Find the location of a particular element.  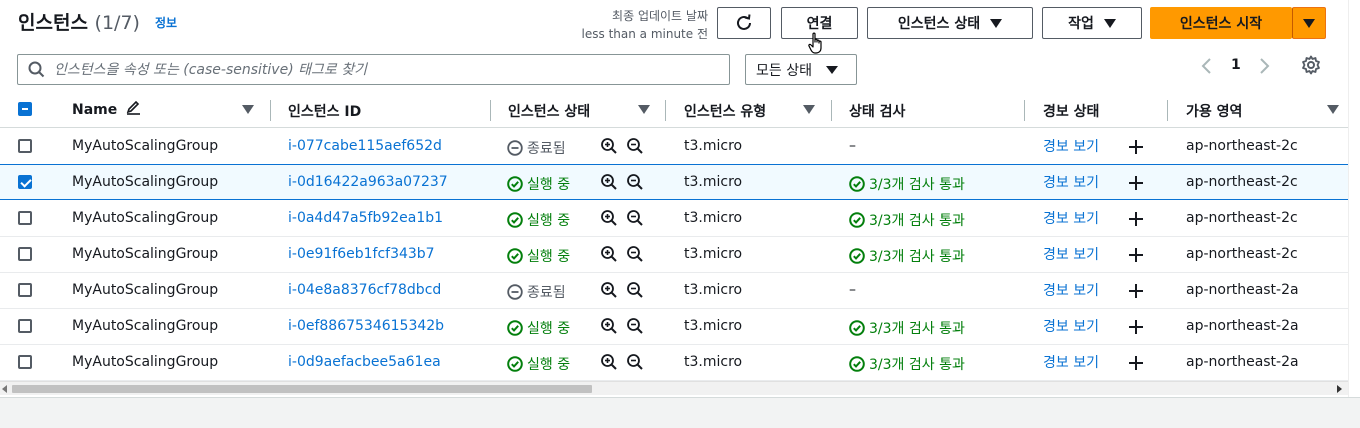

gear-icon is located at coordinates (1311, 65).